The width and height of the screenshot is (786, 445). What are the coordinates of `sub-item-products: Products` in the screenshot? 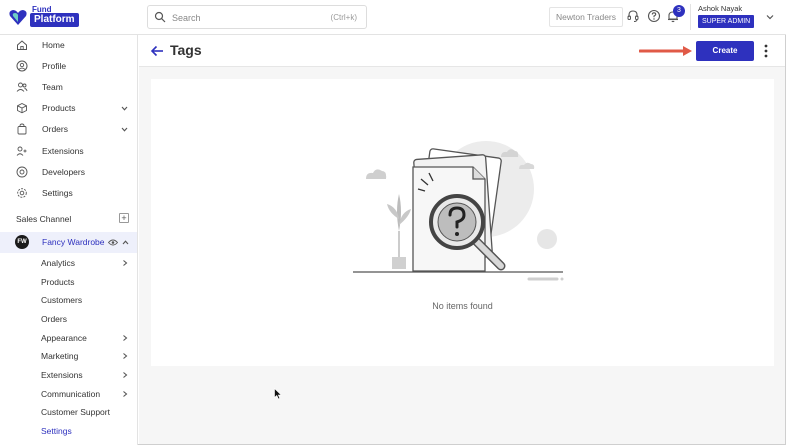 It's located at (68, 282).